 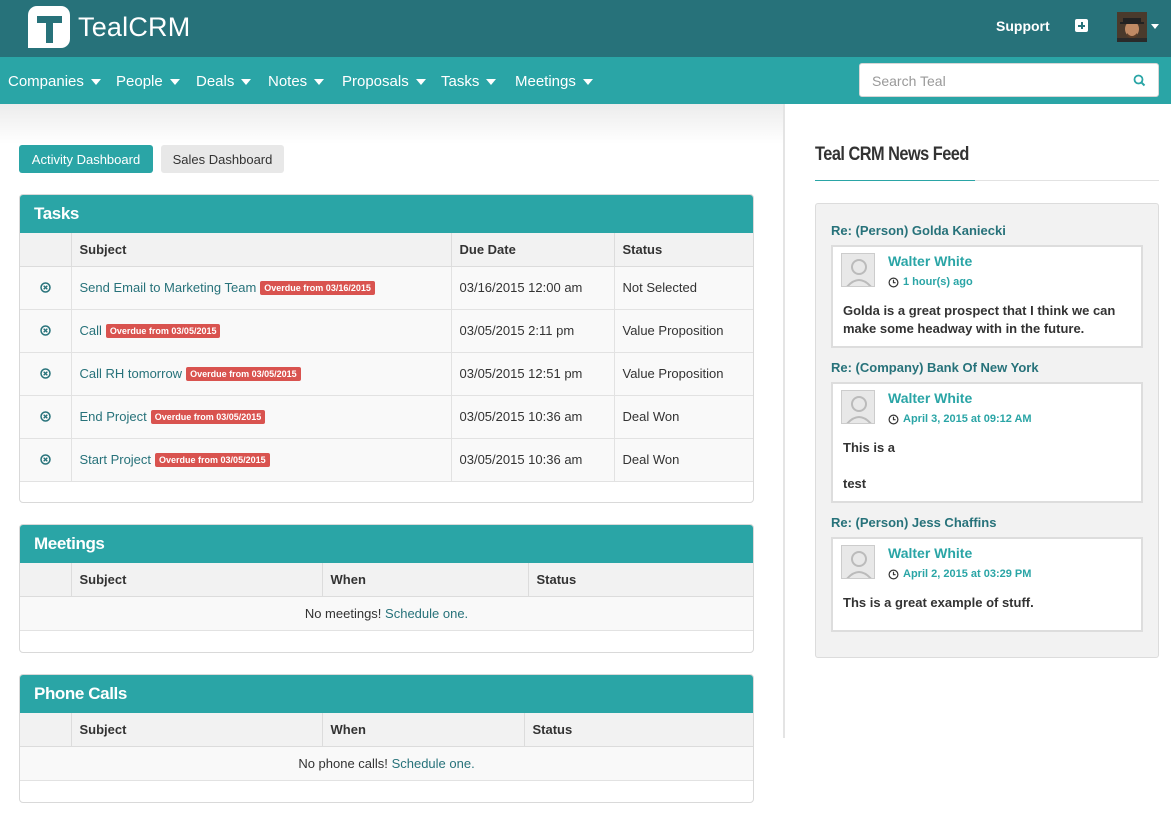 I want to click on nav-label: People, so click(x=139, y=81).